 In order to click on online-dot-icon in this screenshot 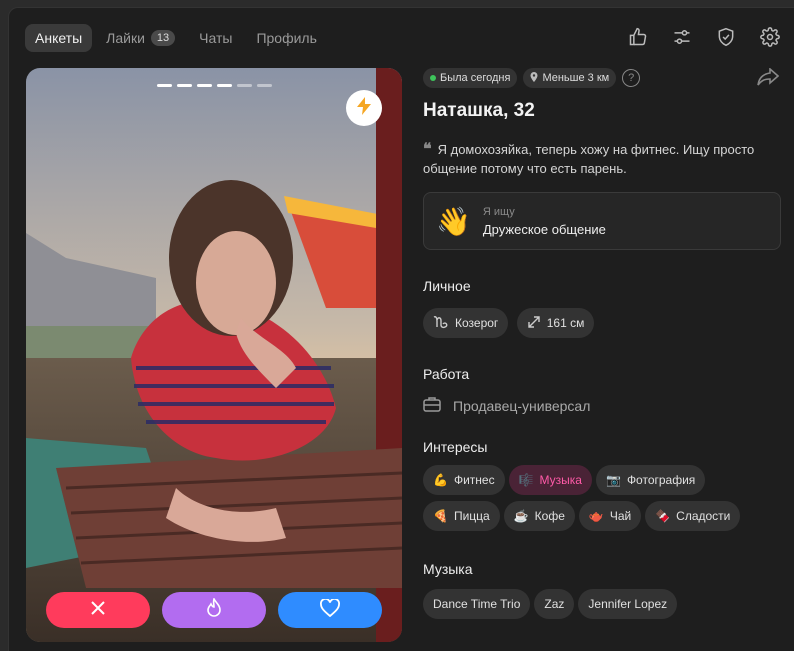, I will do `click(433, 78)`.